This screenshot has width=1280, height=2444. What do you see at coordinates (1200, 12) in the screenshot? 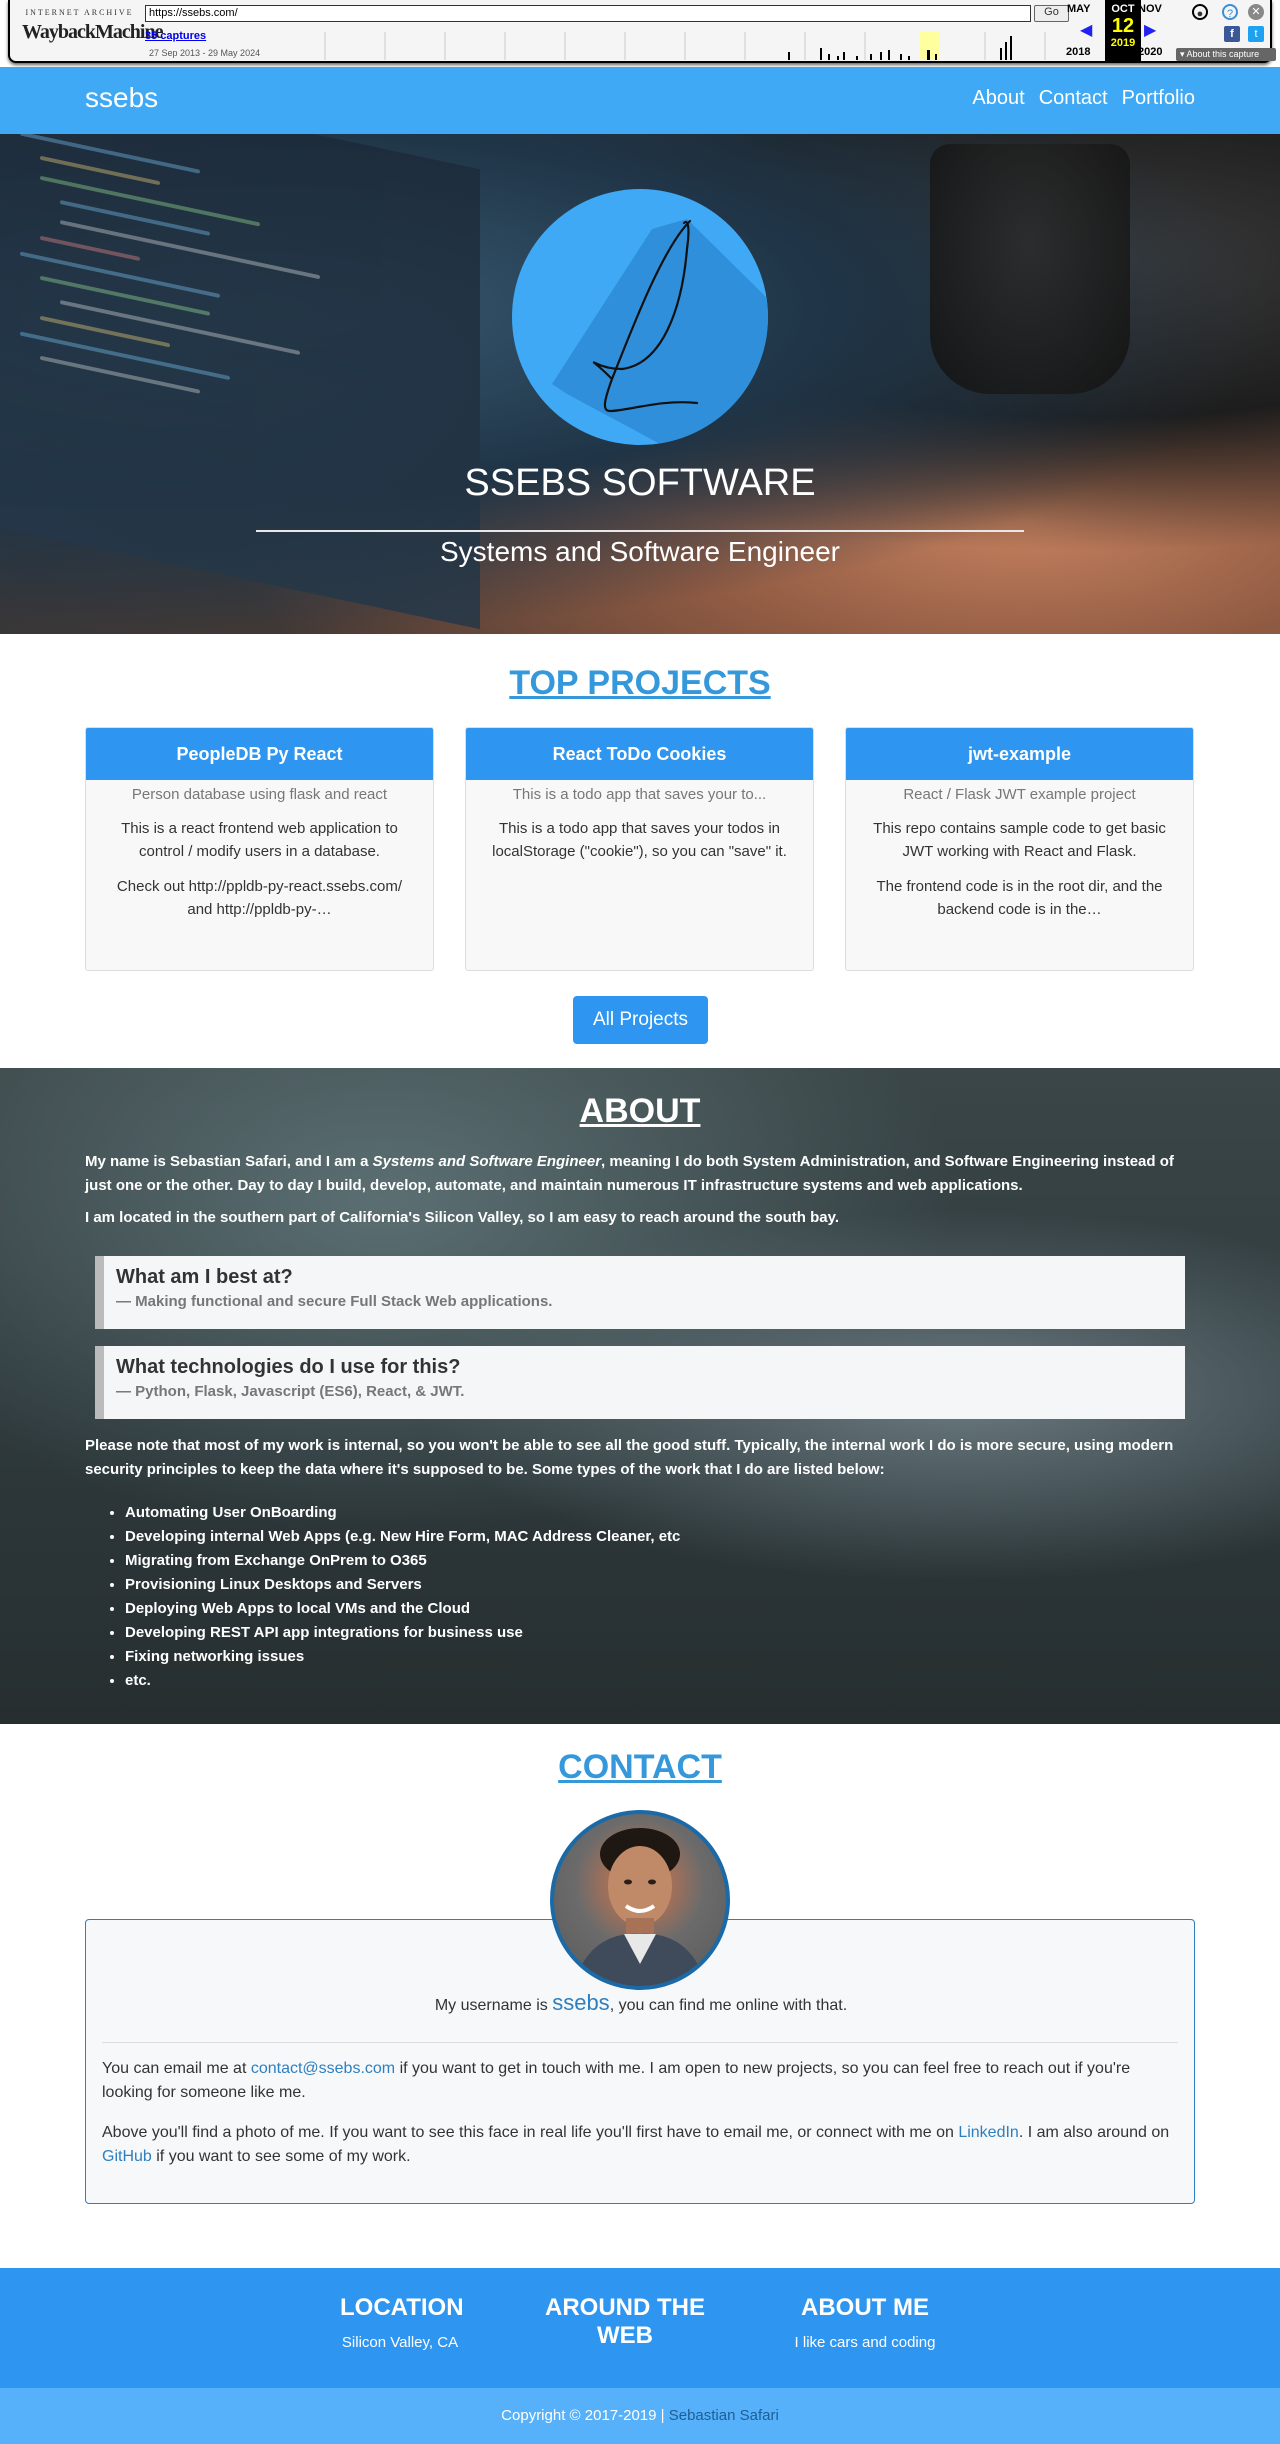
I see `user-icon: ●` at bounding box center [1200, 12].